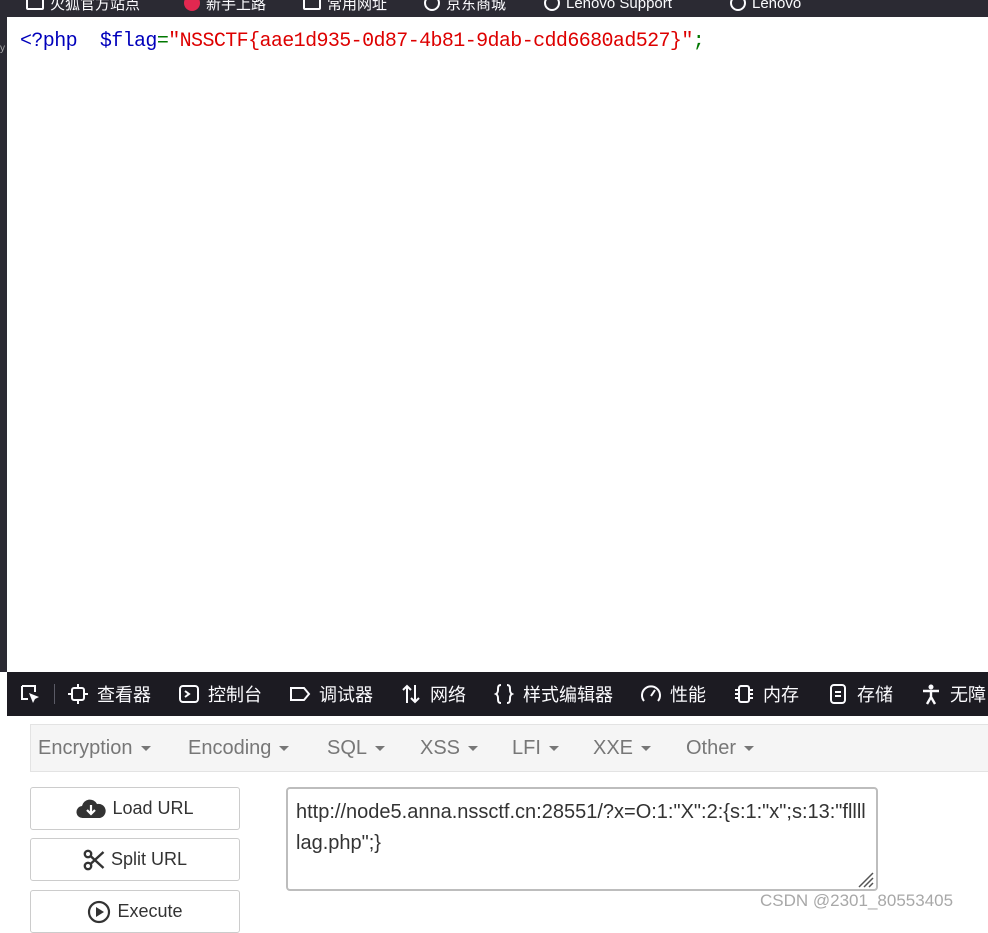 The image size is (988, 933). Describe the element at coordinates (781, 695) in the screenshot. I see `tab-label: 内存` at that location.